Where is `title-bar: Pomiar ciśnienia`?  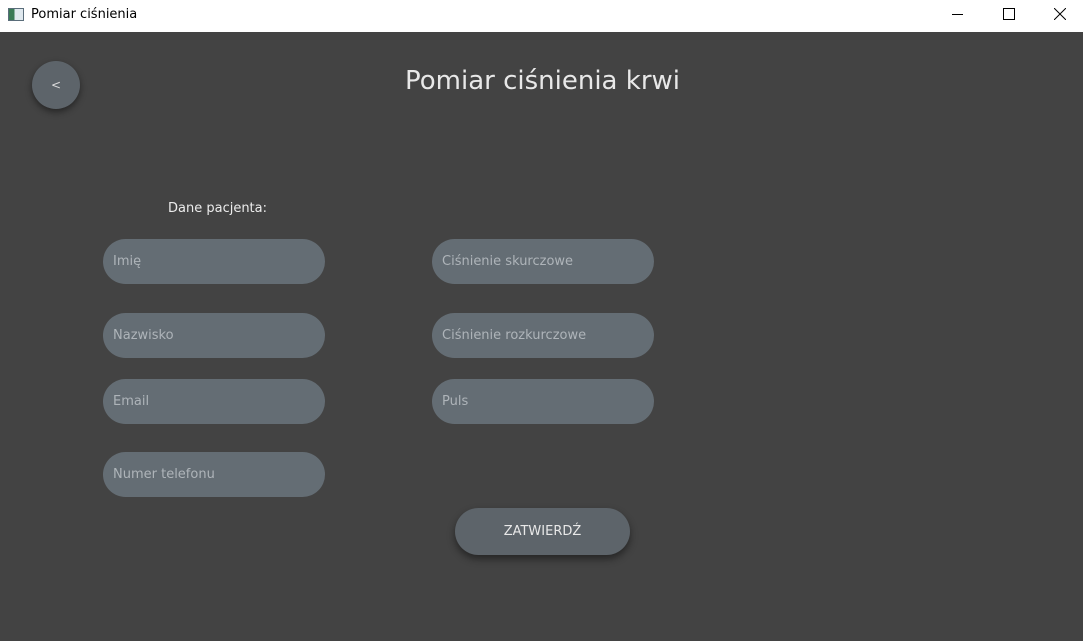 title-bar: Pomiar ciśnienia is located at coordinates (541, 16).